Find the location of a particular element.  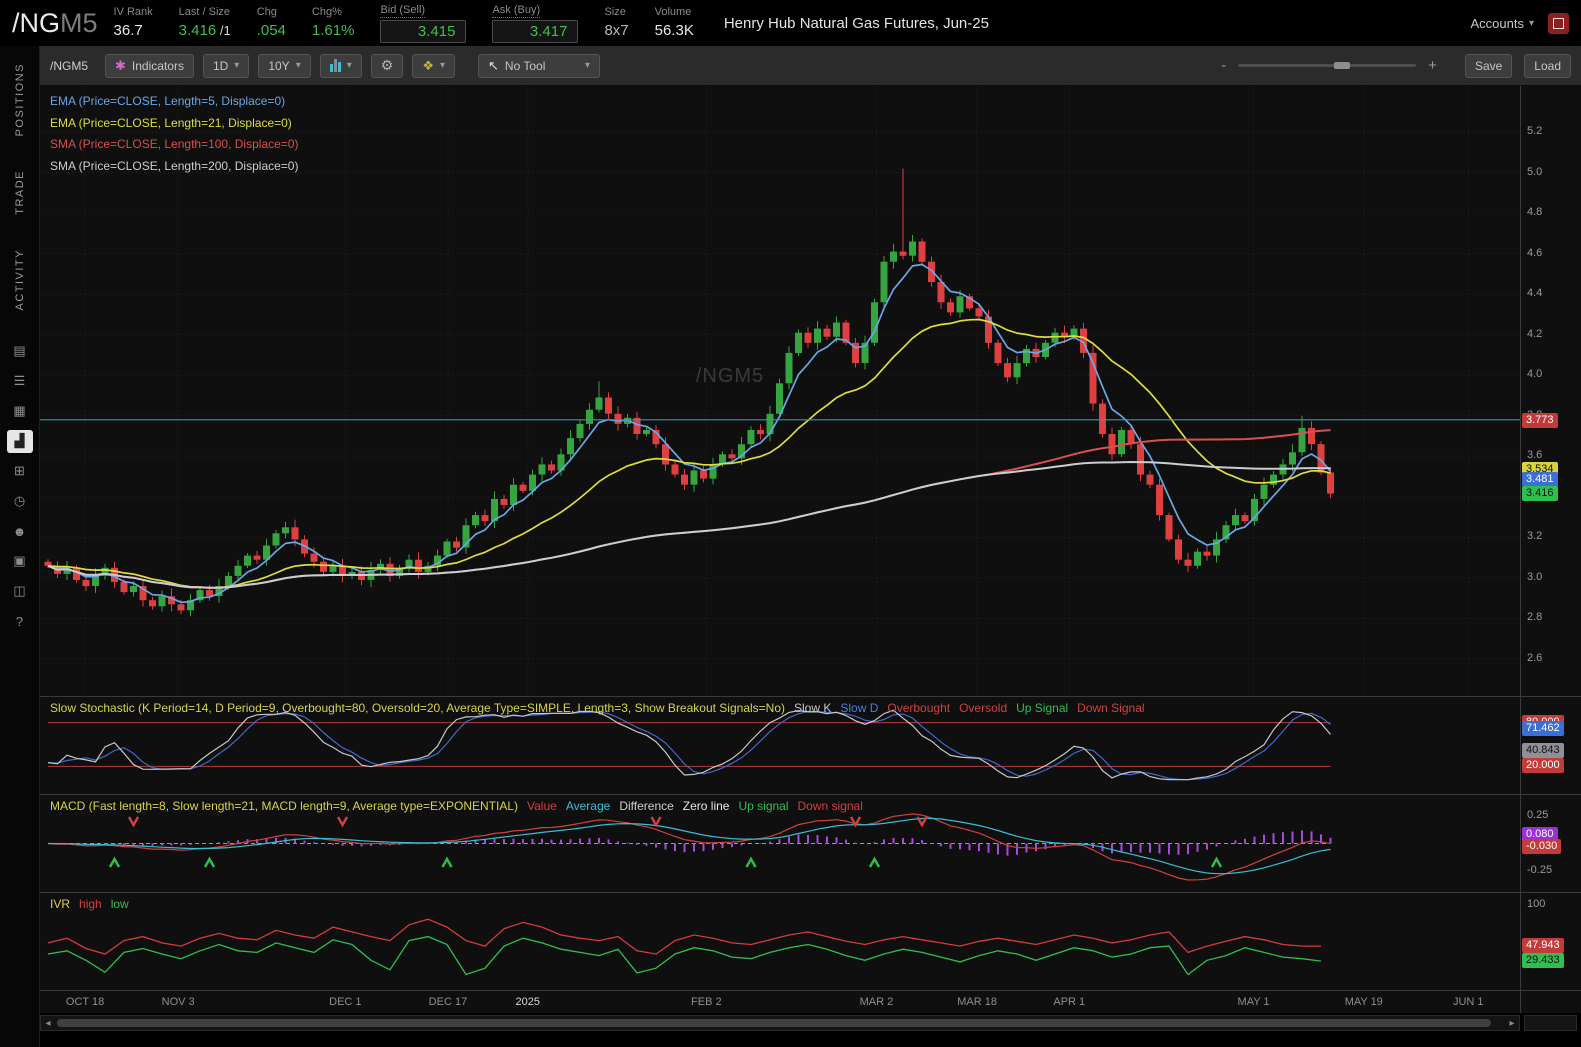

left-sidebar: POSITIONS TRADE ACTIVITY ▤ ☰ ▦ ▟ ⊞ ◷ ☻ ▣ ◫? is located at coordinates (20, 546).